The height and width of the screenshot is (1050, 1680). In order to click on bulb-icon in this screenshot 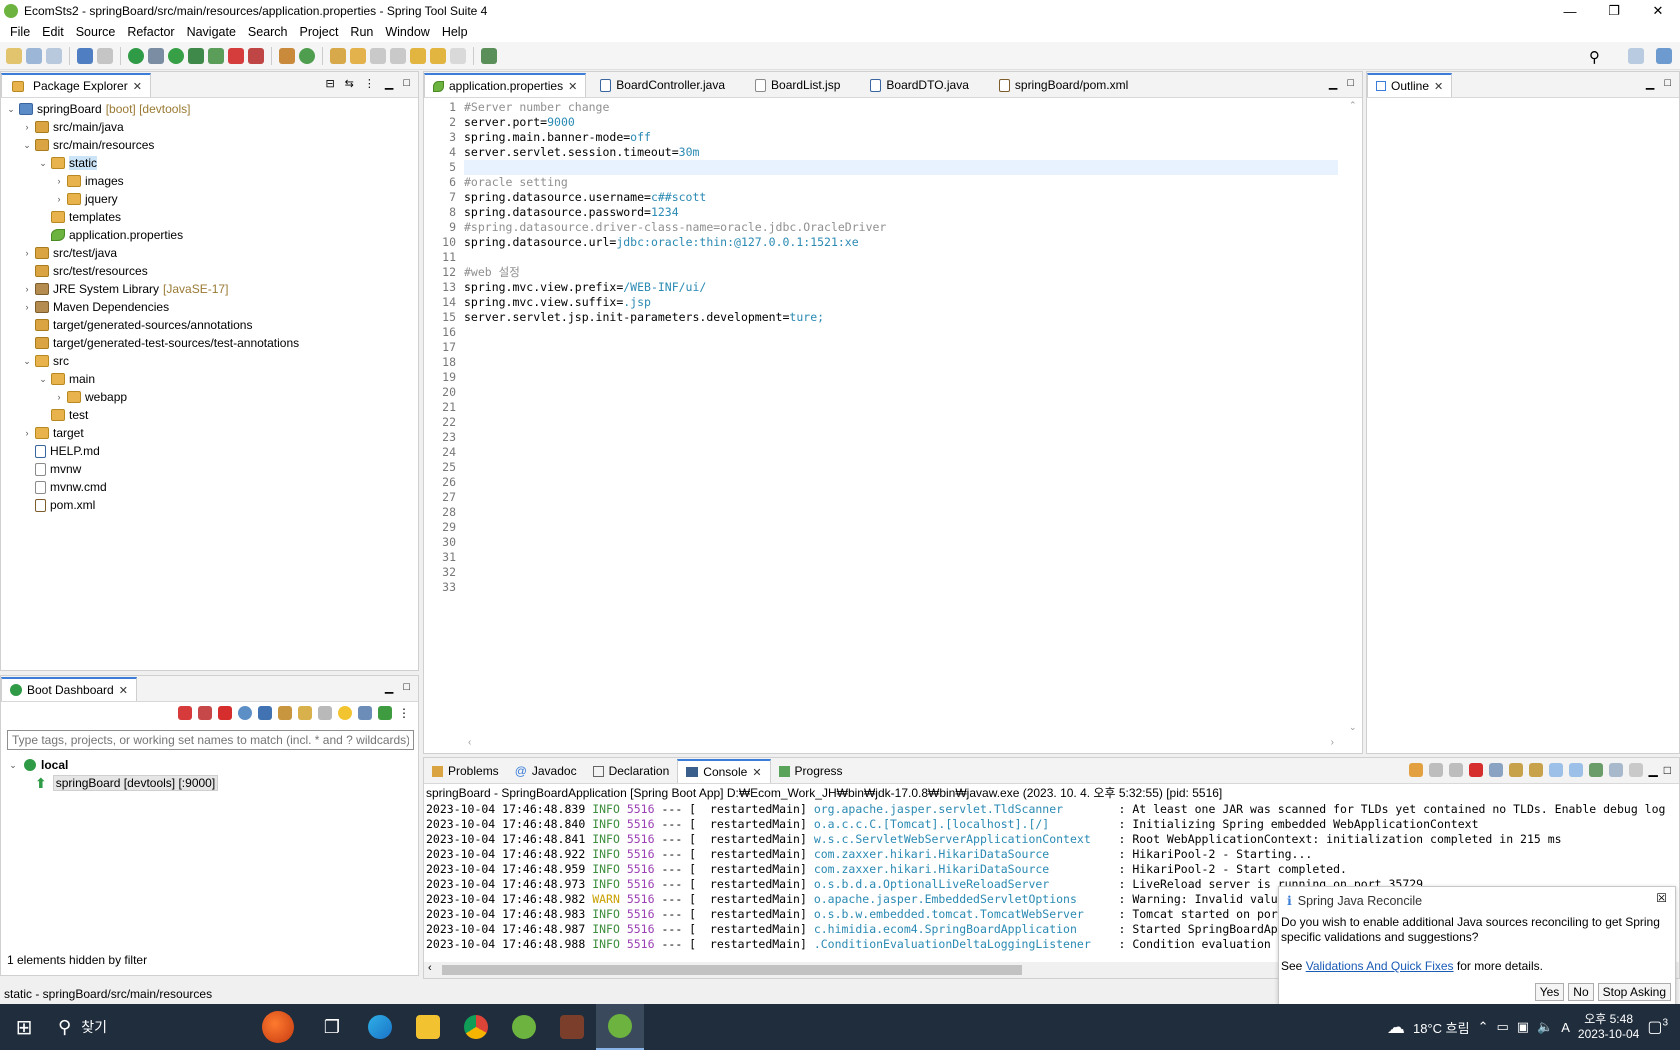, I will do `click(345, 713)`.